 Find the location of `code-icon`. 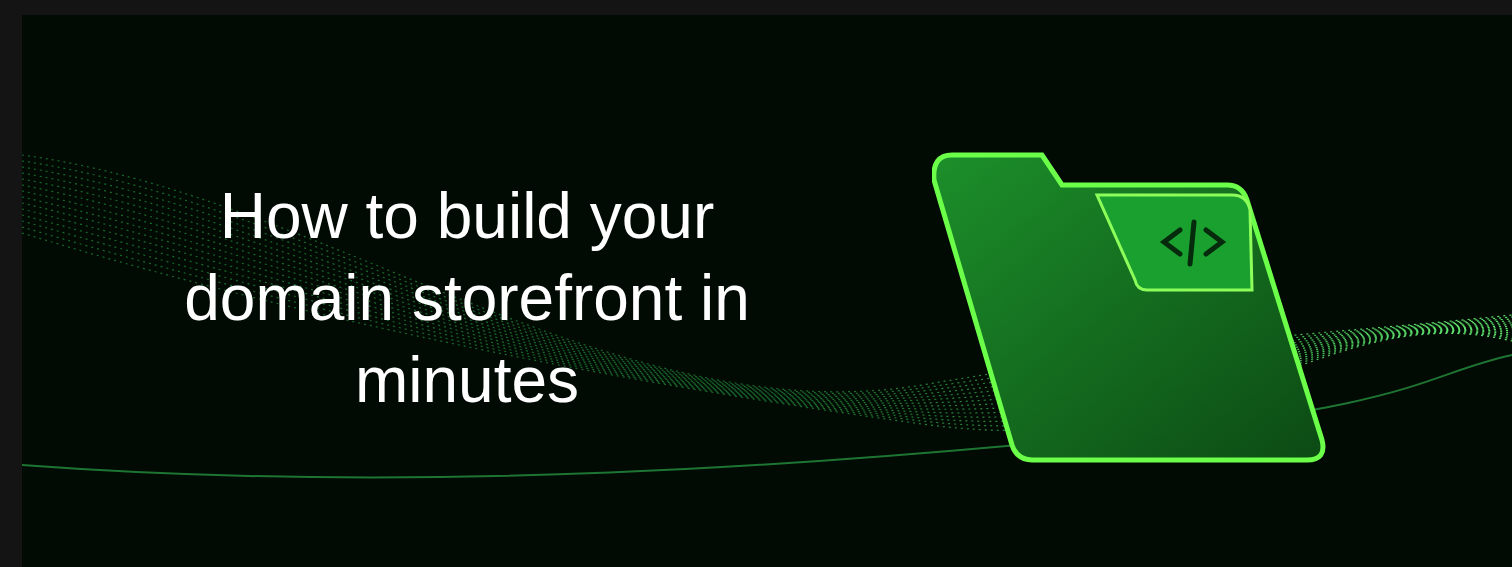

code-icon is located at coordinates (1193, 243).